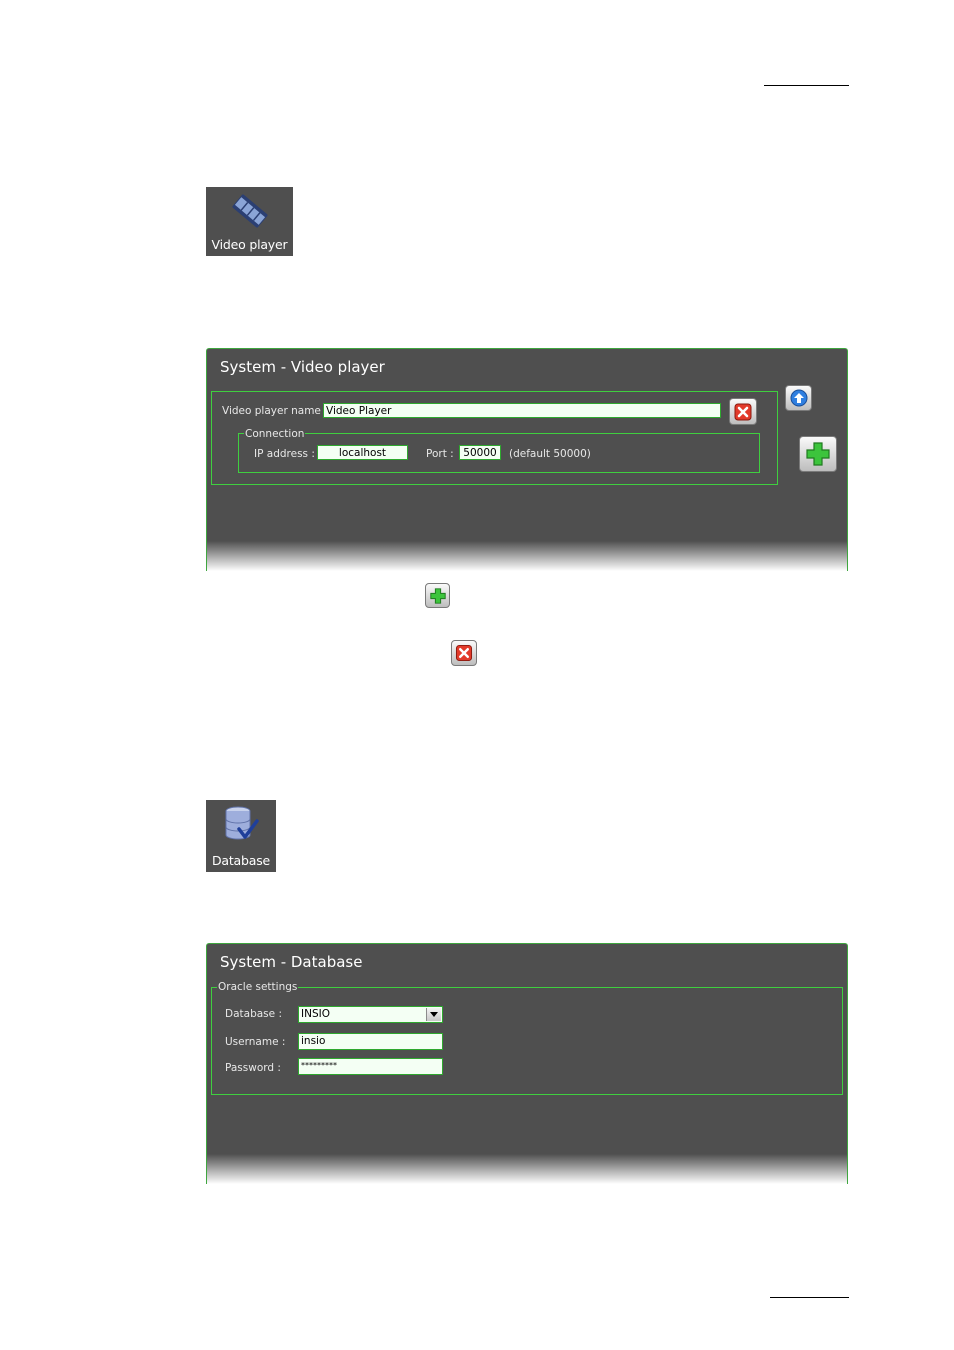 Image resolution: width=954 pixels, height=1350 pixels. I want to click on remove-player-button, so click(743, 411).